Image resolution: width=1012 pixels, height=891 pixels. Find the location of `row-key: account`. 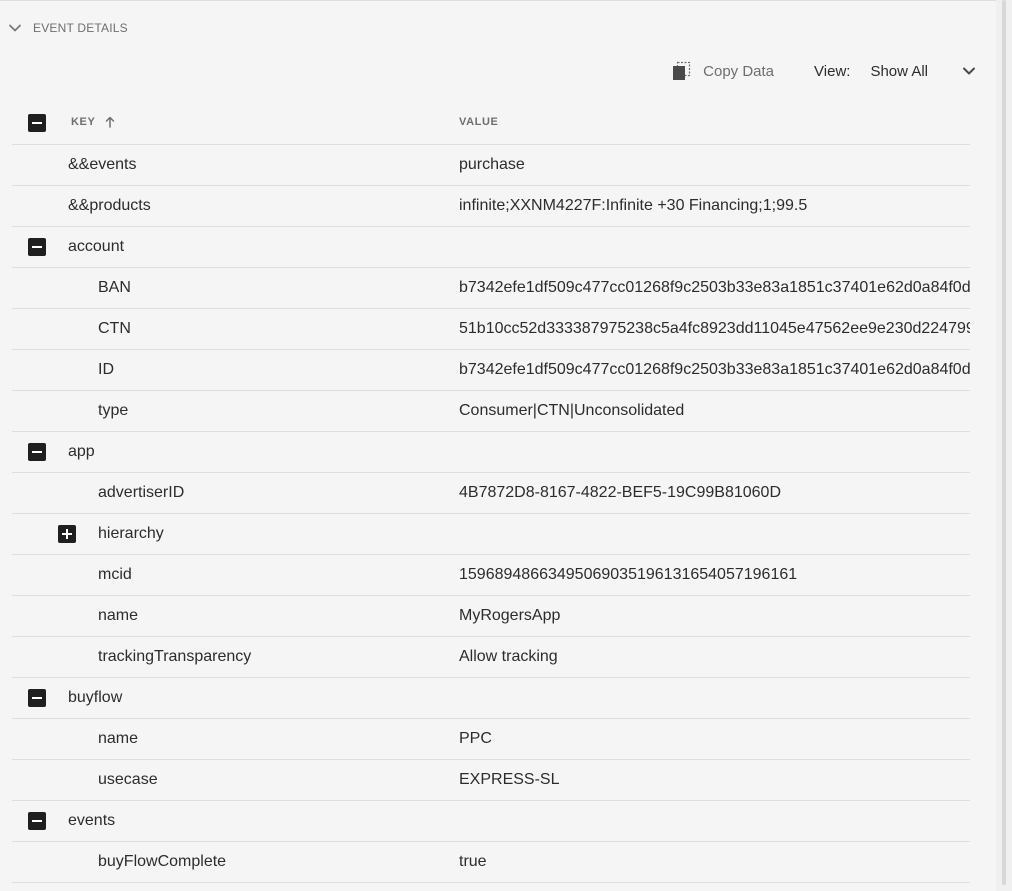

row-key: account is located at coordinates (96, 246).